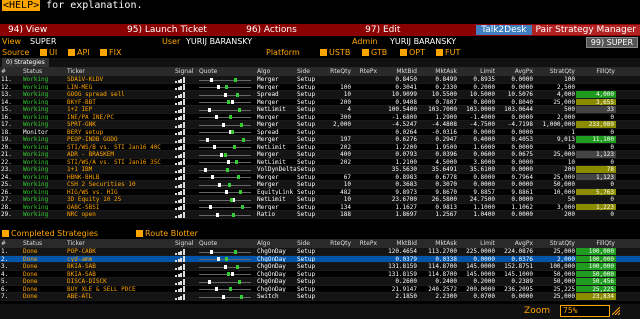  Describe the element at coordinates (178, 30) in the screenshot. I see `menu-launch-ticket: 95) Launch Ticket` at that location.